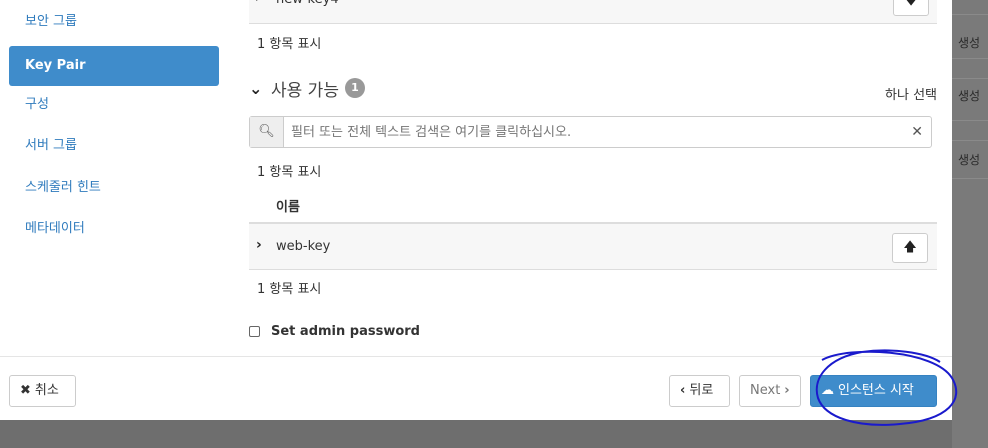 The width and height of the screenshot is (988, 448). Describe the element at coordinates (289, 44) in the screenshot. I see `allocated-item-count: 1 항목 표시` at that location.